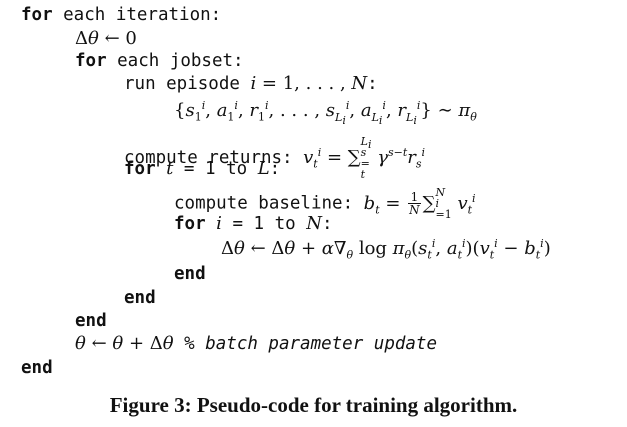 The width and height of the screenshot is (627, 427). I want to click on code-text: run episode, so click(187, 84).